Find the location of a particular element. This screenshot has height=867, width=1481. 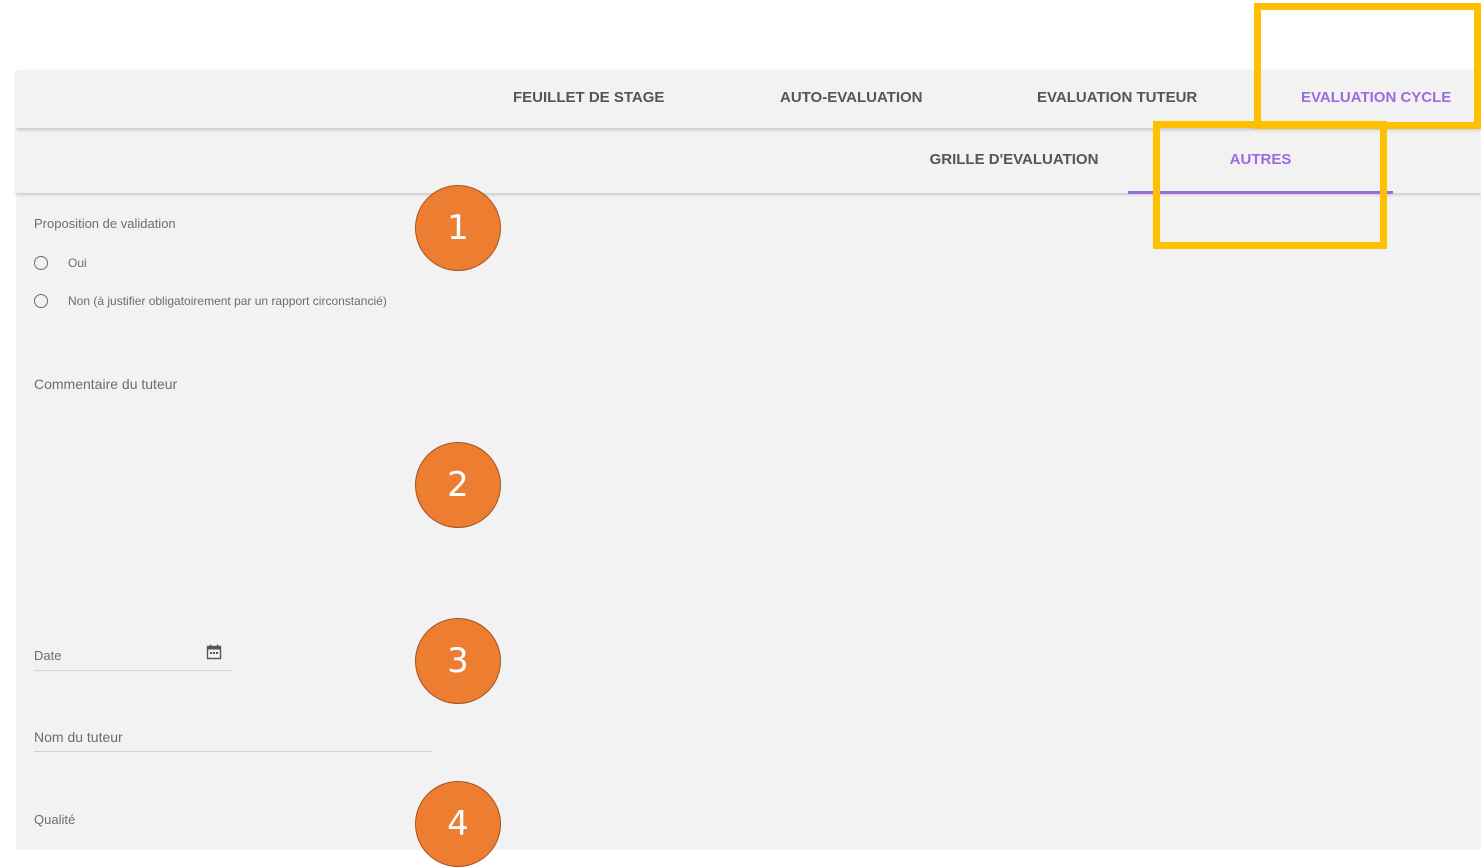

tab-evaluation-tuteur: EVALUATION TUTEUR is located at coordinates (1117, 99).